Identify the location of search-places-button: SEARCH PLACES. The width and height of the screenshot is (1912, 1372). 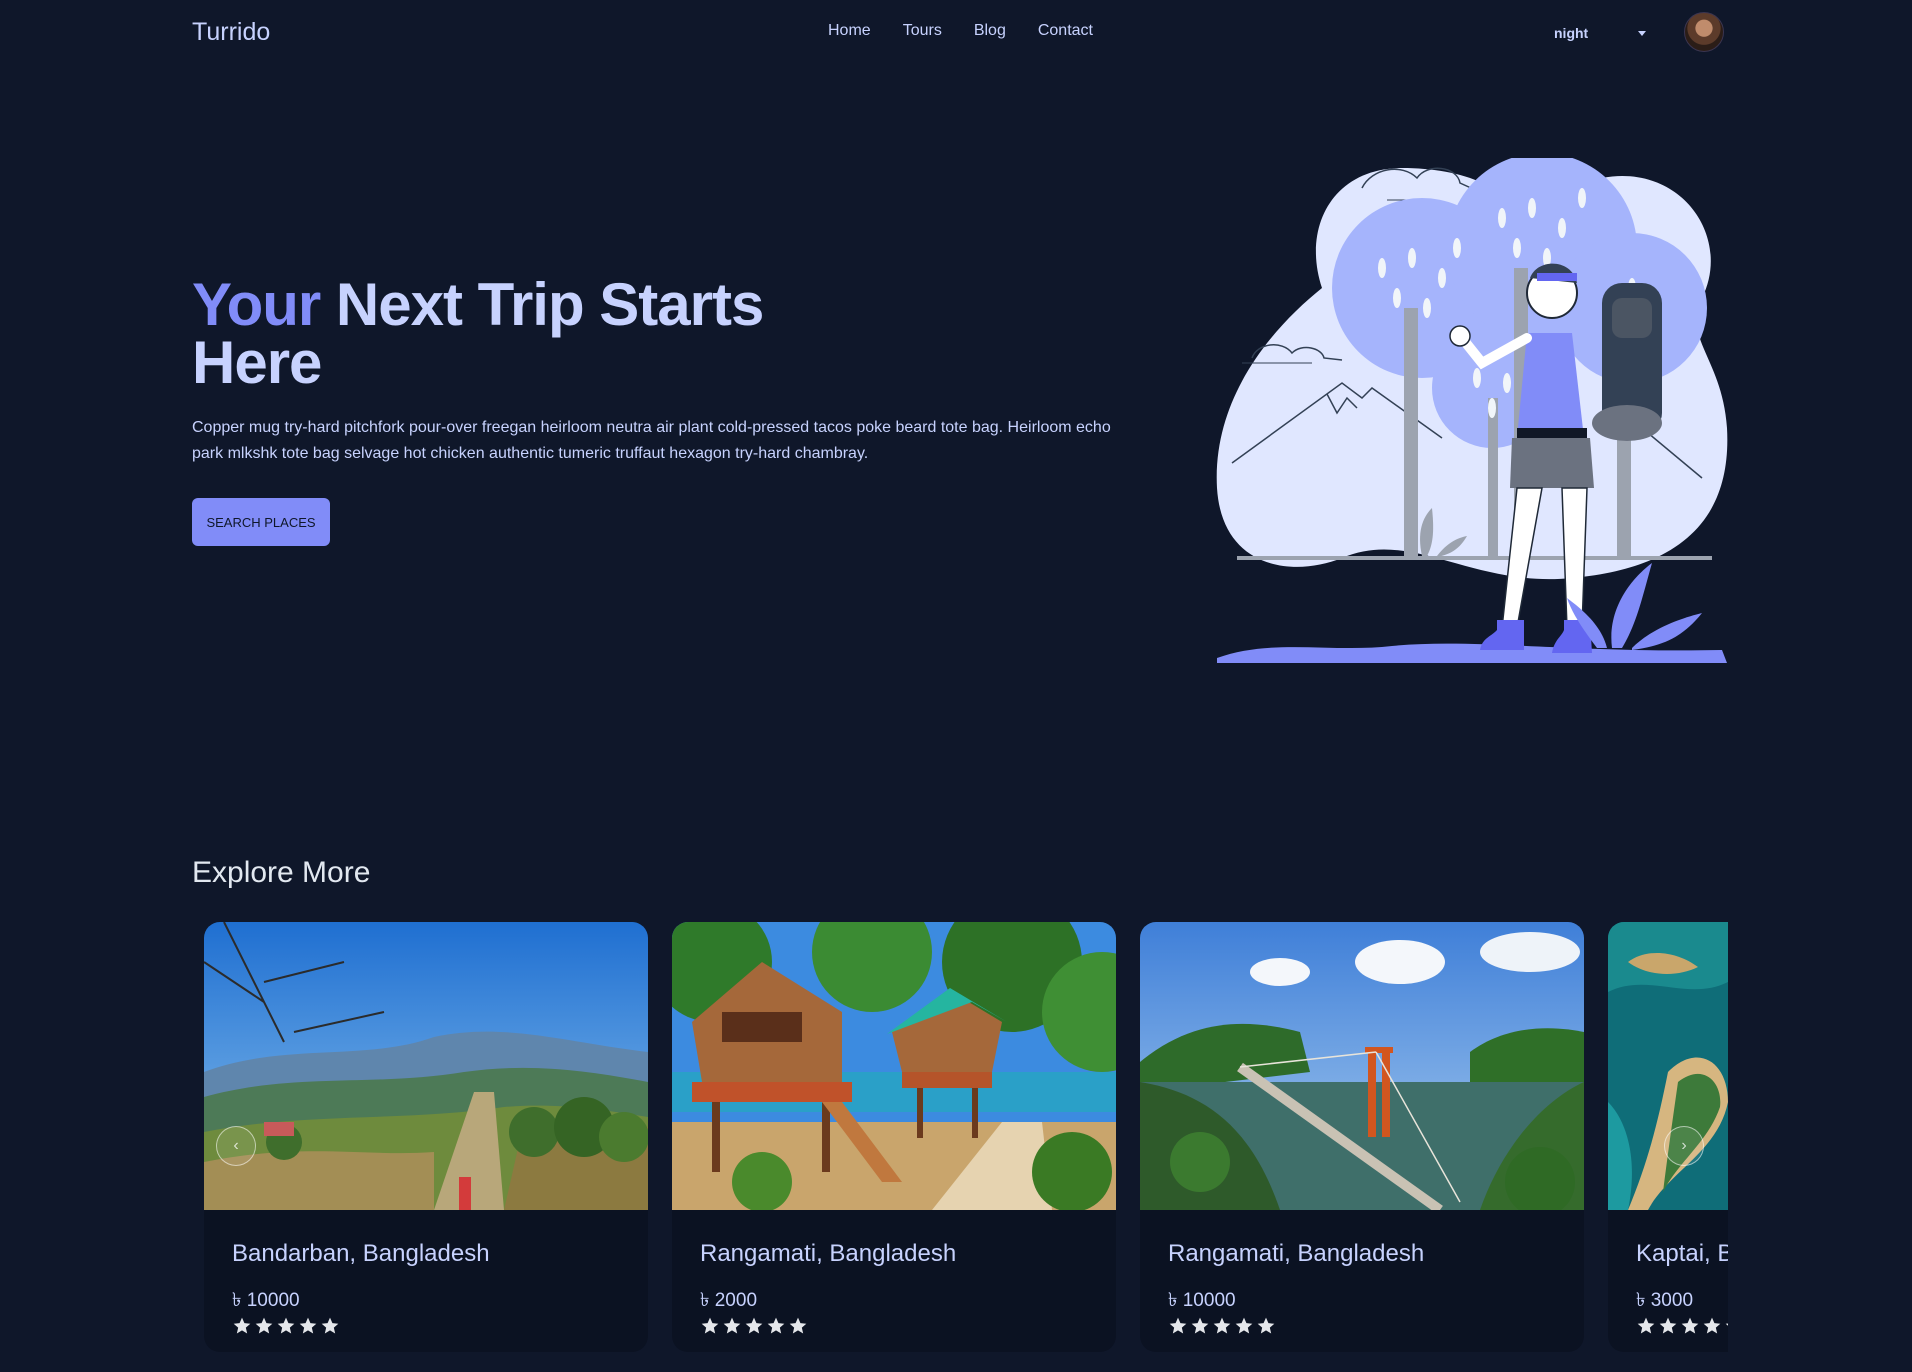
(261, 522).